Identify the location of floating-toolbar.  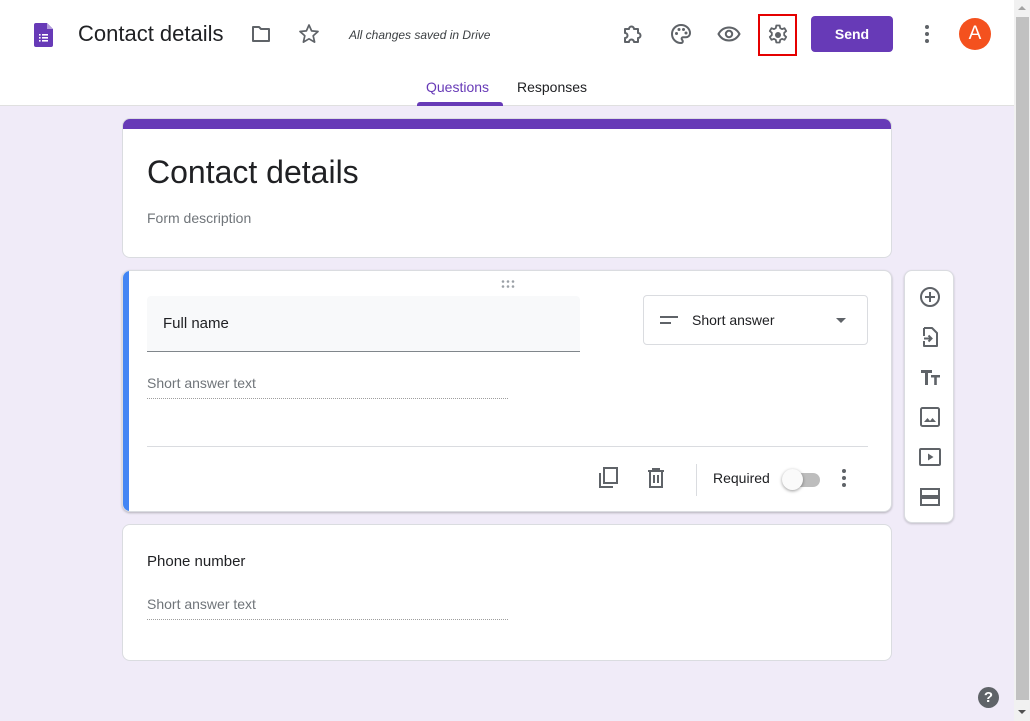
(929, 396).